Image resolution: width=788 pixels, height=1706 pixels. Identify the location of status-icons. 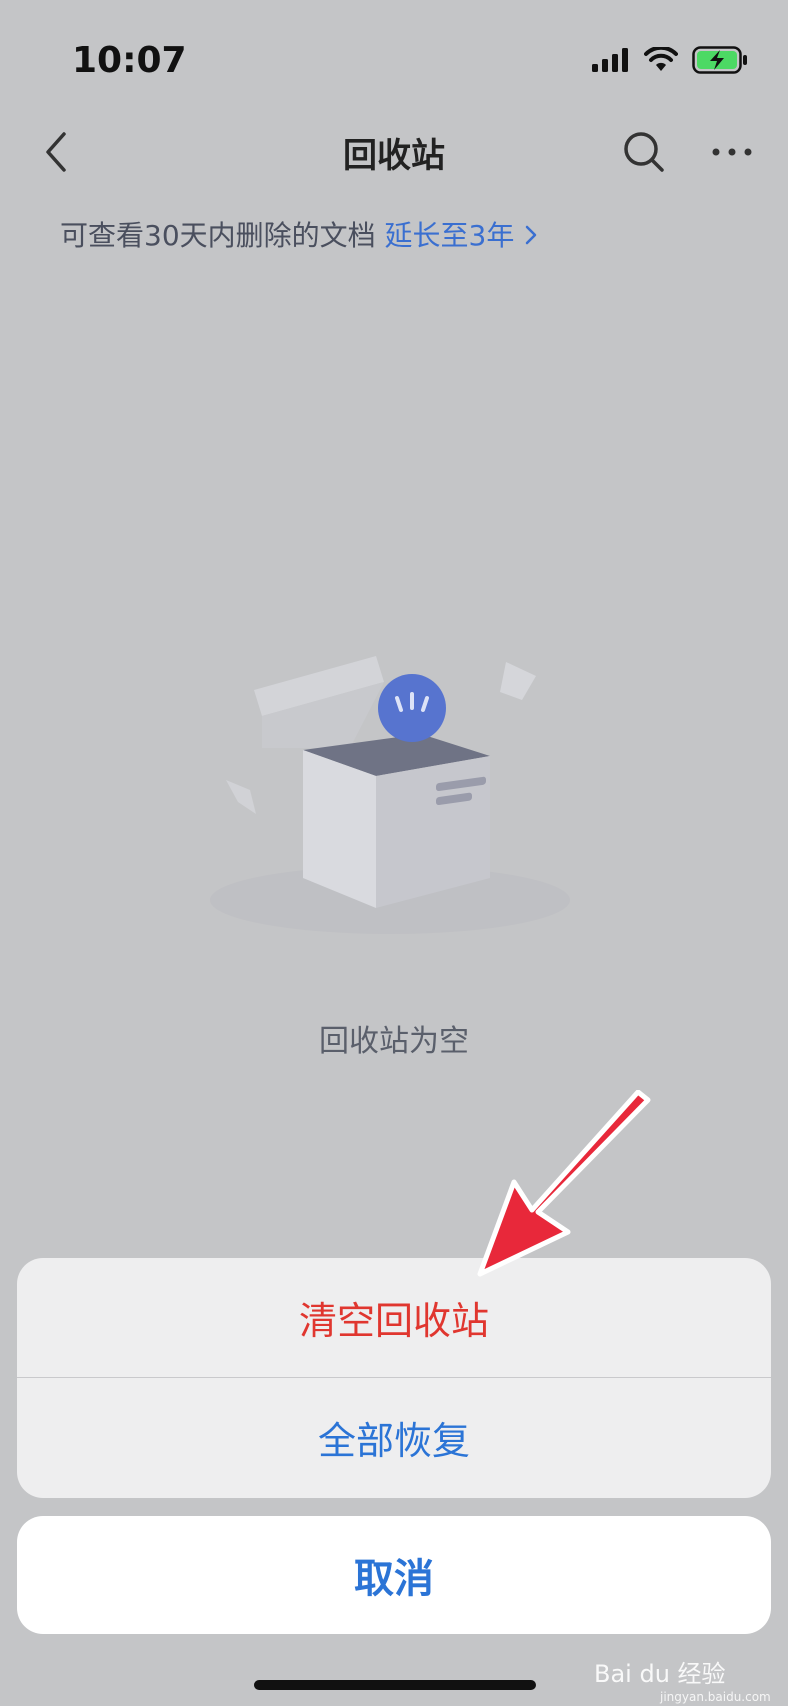
(670, 61).